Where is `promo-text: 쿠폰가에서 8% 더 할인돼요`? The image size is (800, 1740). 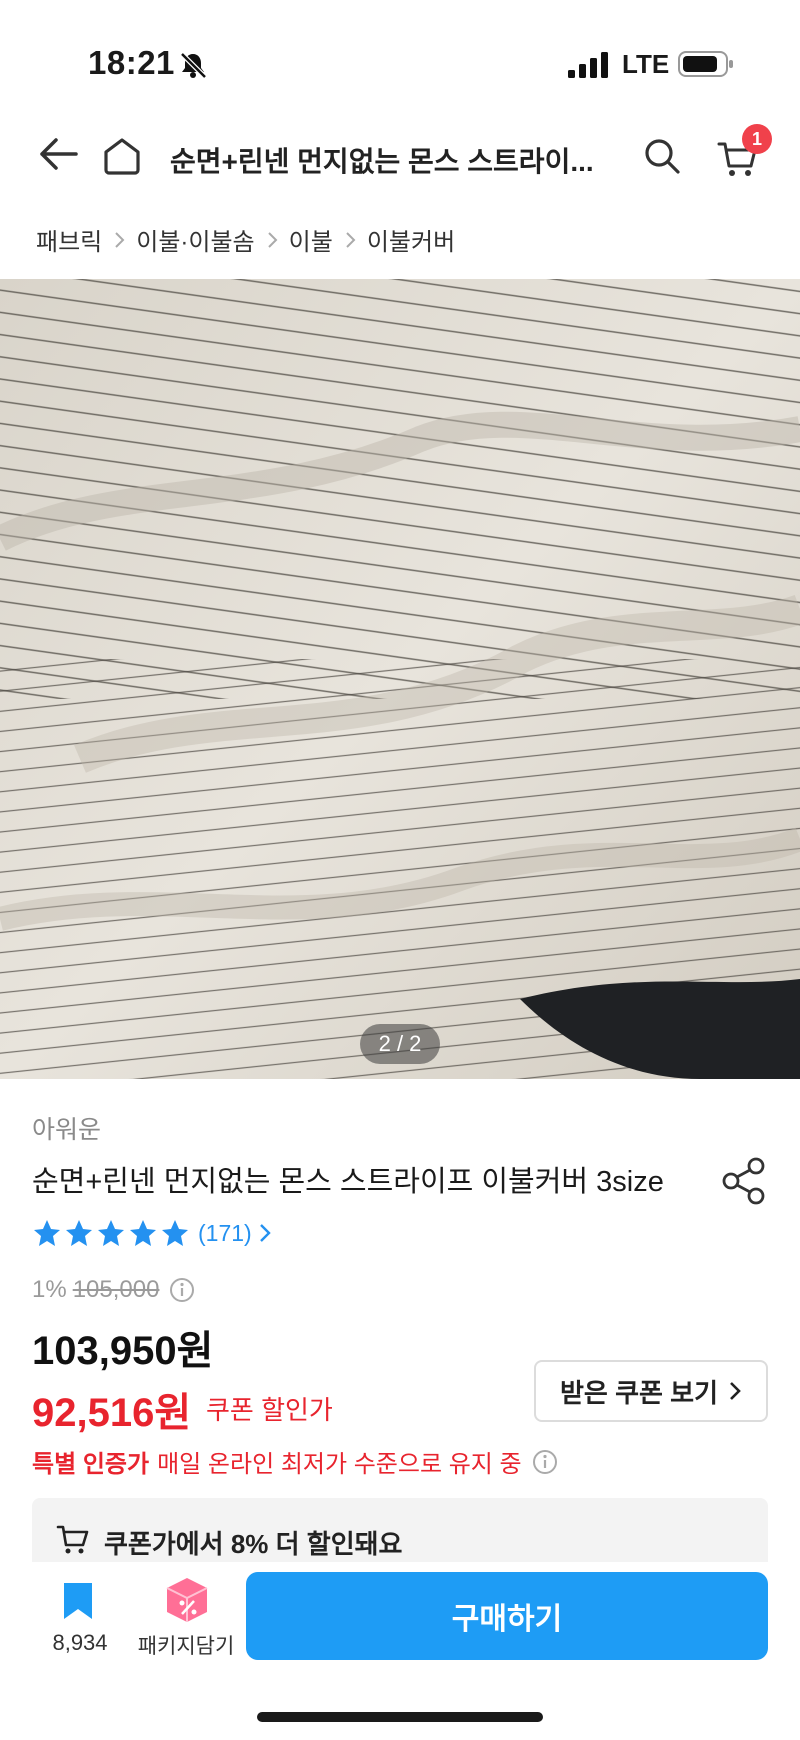
promo-text: 쿠폰가에서 8% 더 할인돼요 is located at coordinates (253, 1544).